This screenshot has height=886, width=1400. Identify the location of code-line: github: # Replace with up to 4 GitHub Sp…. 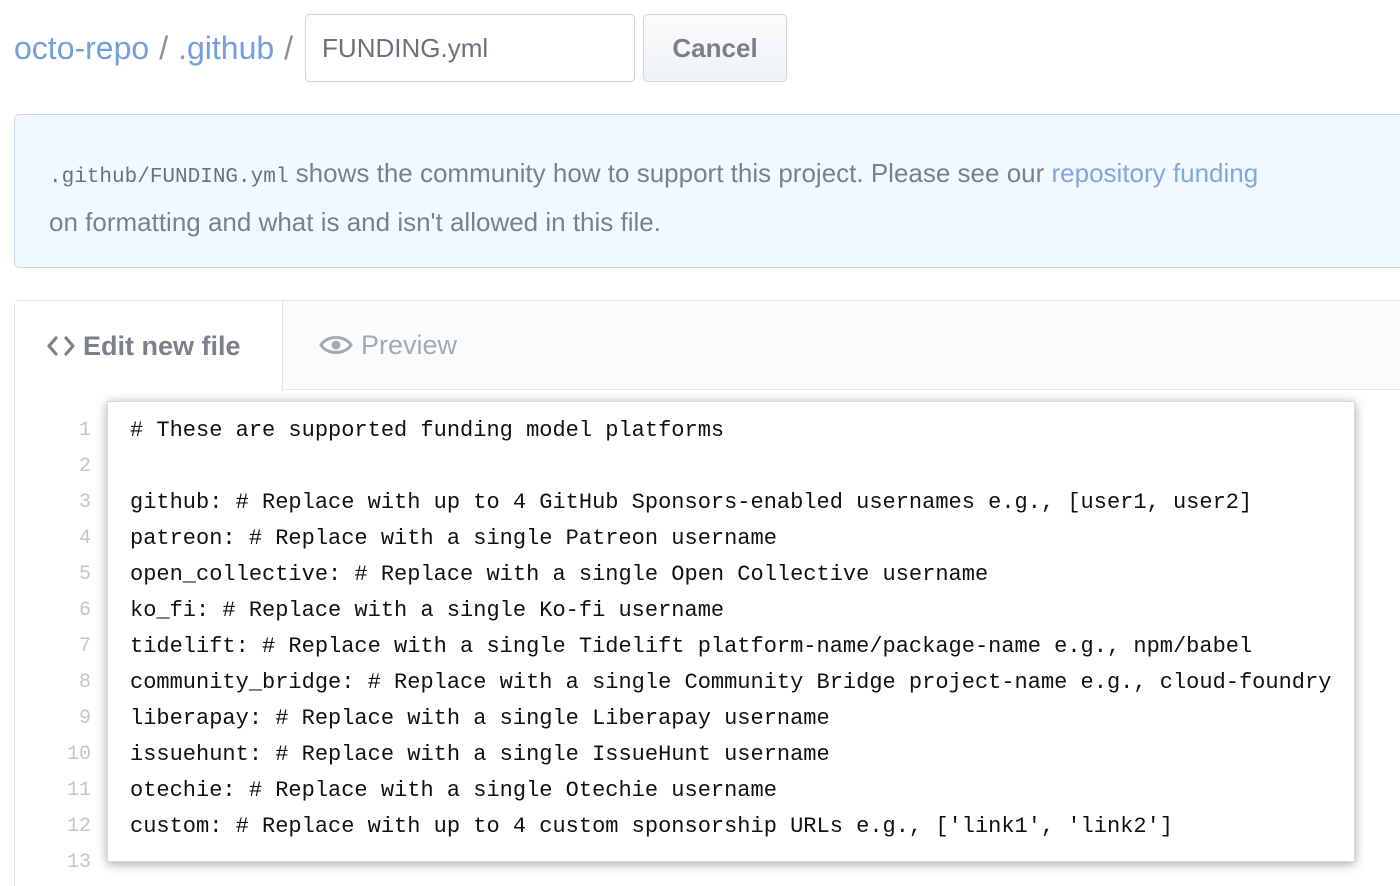
(691, 502).